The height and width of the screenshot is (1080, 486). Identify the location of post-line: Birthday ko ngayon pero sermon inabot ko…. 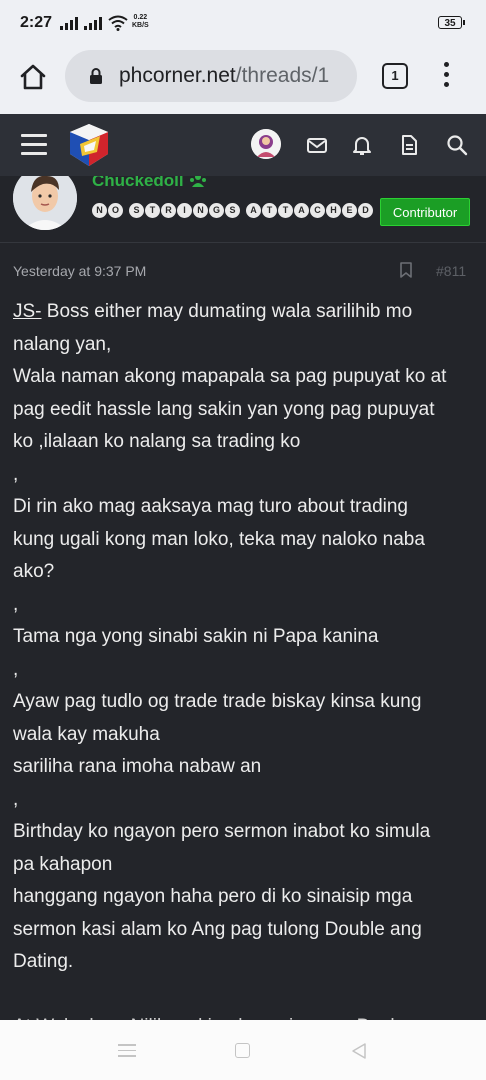
(222, 831).